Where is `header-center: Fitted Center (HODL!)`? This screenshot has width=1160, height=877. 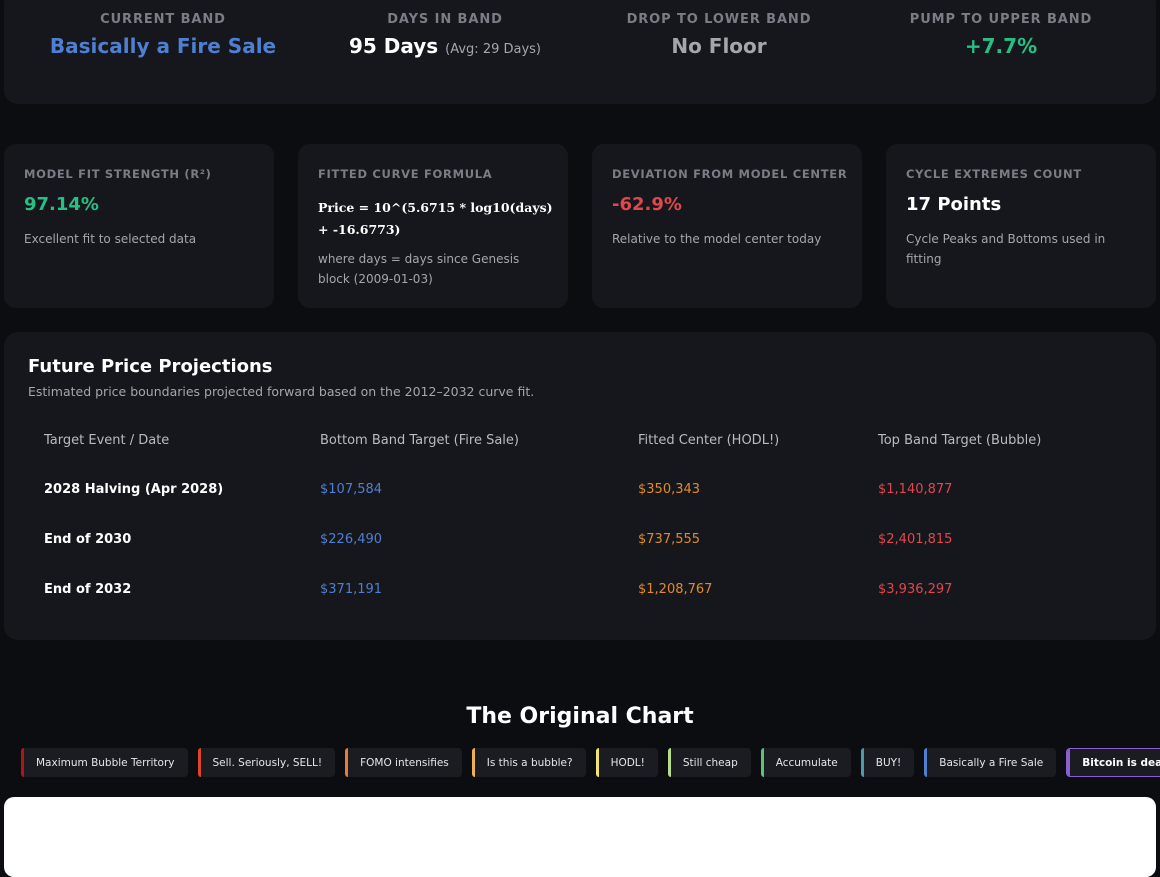 header-center: Fitted Center (HODL!) is located at coordinates (709, 440).